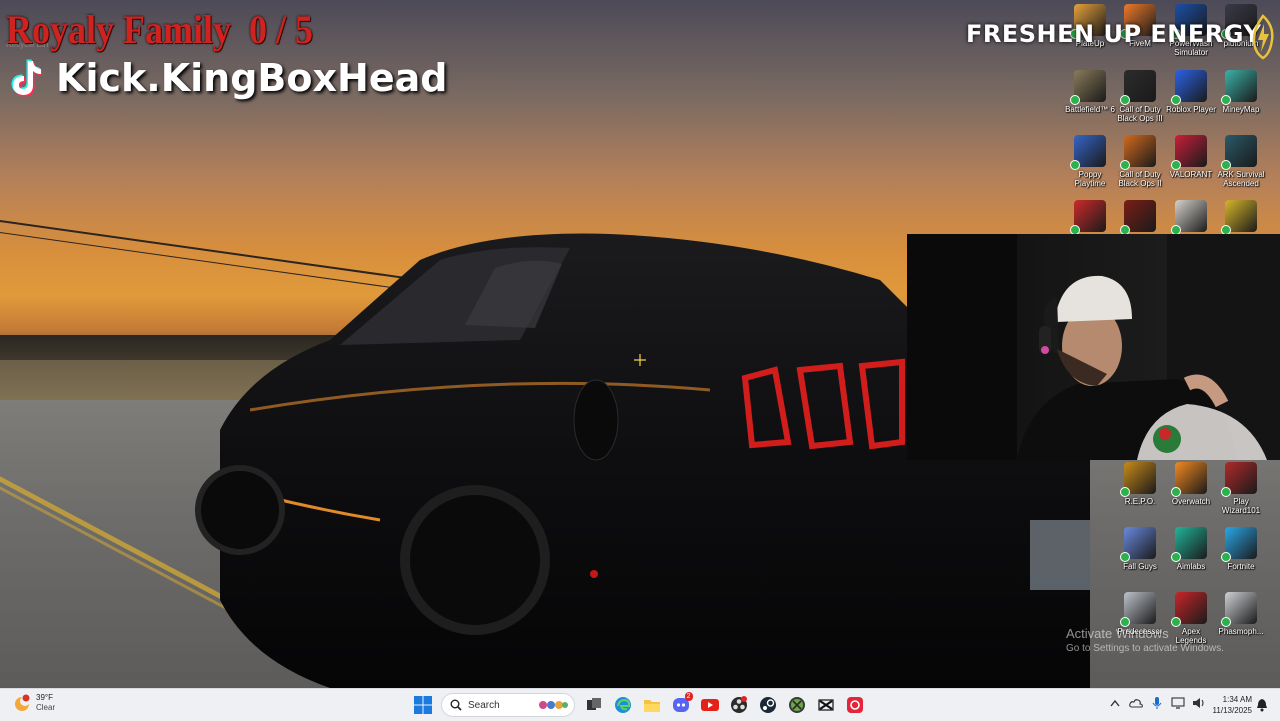 The image size is (1280, 721). What do you see at coordinates (1191, 501) in the screenshot?
I see `desktop-icon-label: Overwatch` at bounding box center [1191, 501].